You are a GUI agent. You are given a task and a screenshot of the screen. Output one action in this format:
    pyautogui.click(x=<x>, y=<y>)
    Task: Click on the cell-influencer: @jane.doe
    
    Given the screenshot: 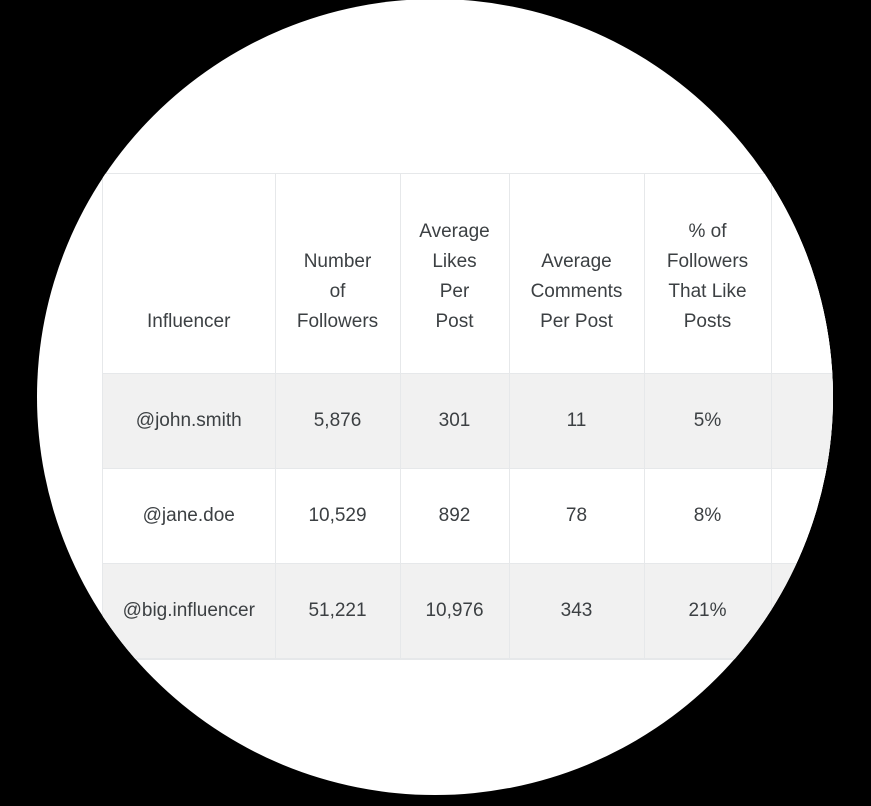 What is the action you would take?
    pyautogui.click(x=189, y=516)
    